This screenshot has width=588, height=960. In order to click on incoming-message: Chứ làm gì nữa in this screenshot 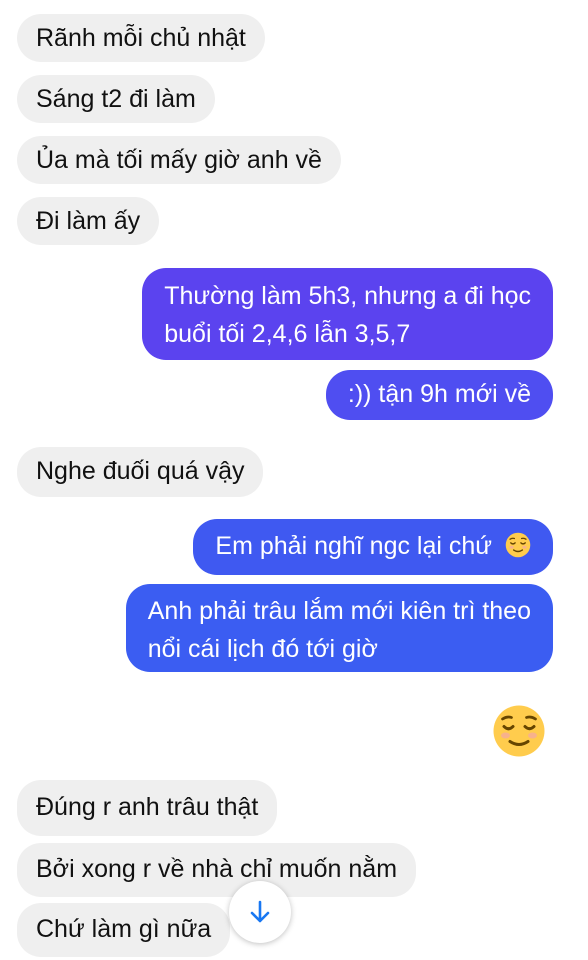, I will do `click(124, 930)`.